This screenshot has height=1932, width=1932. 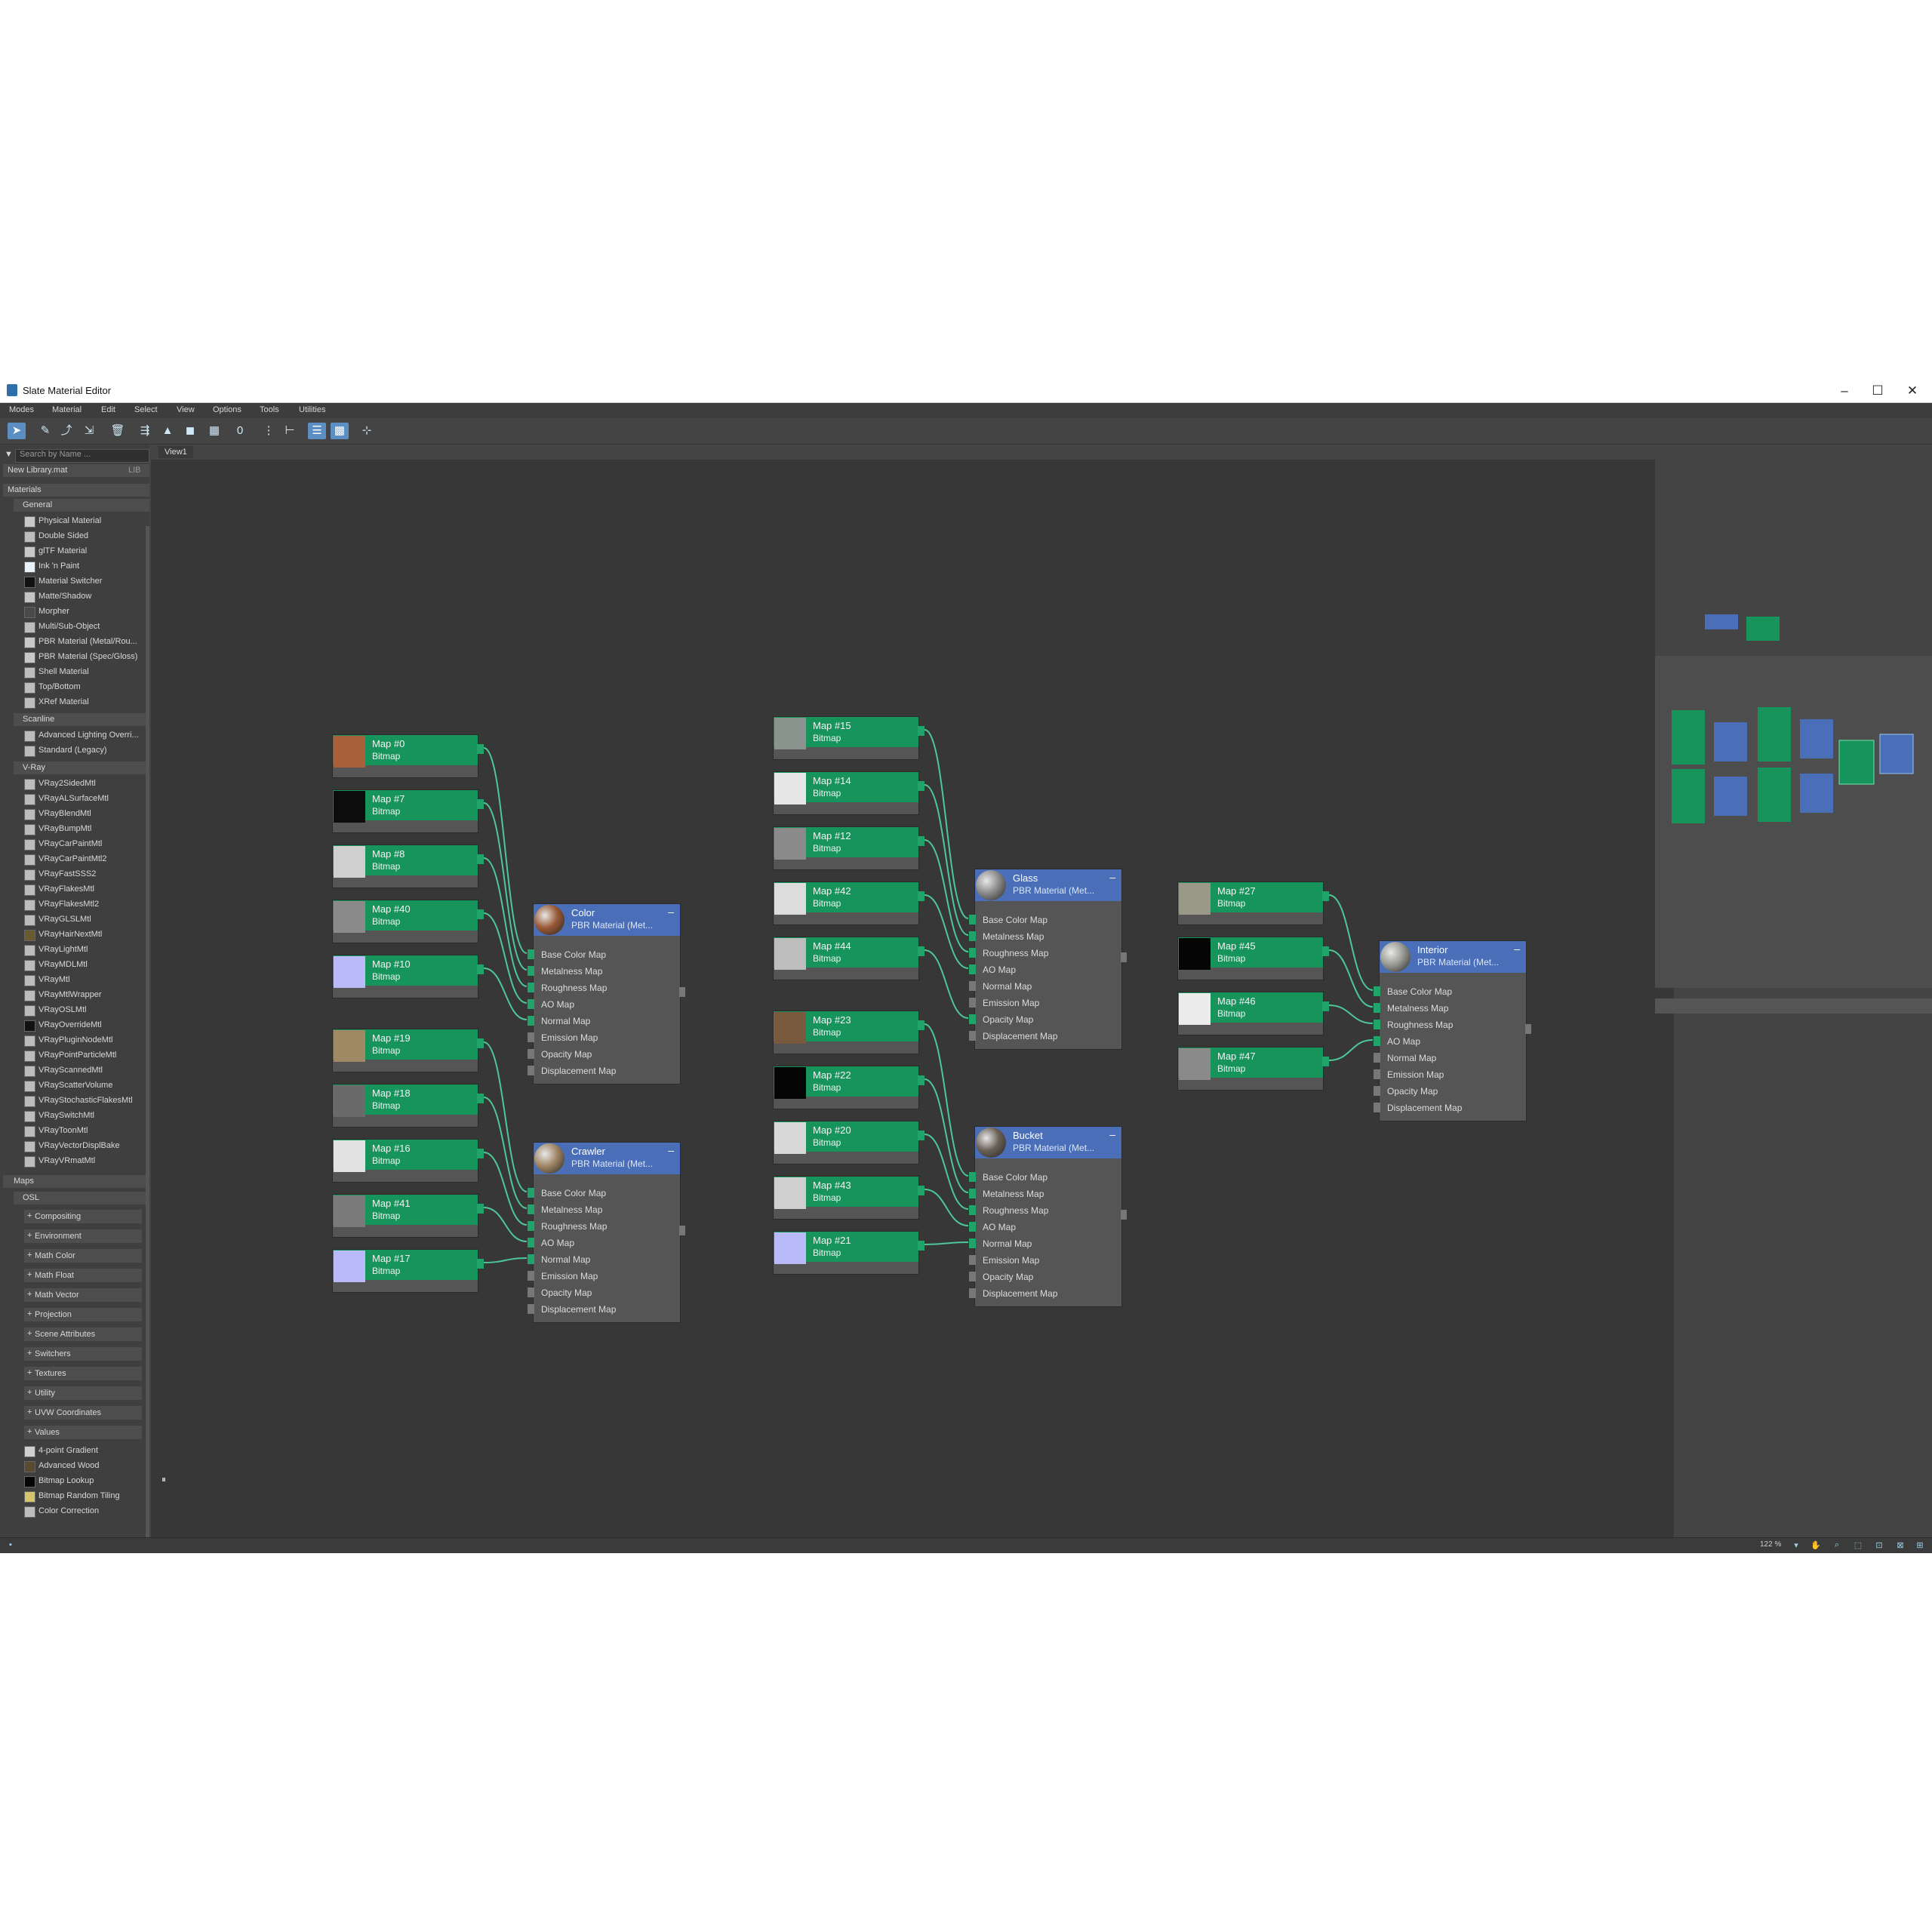 I want to click on group-maps: Maps, so click(x=76, y=1181).